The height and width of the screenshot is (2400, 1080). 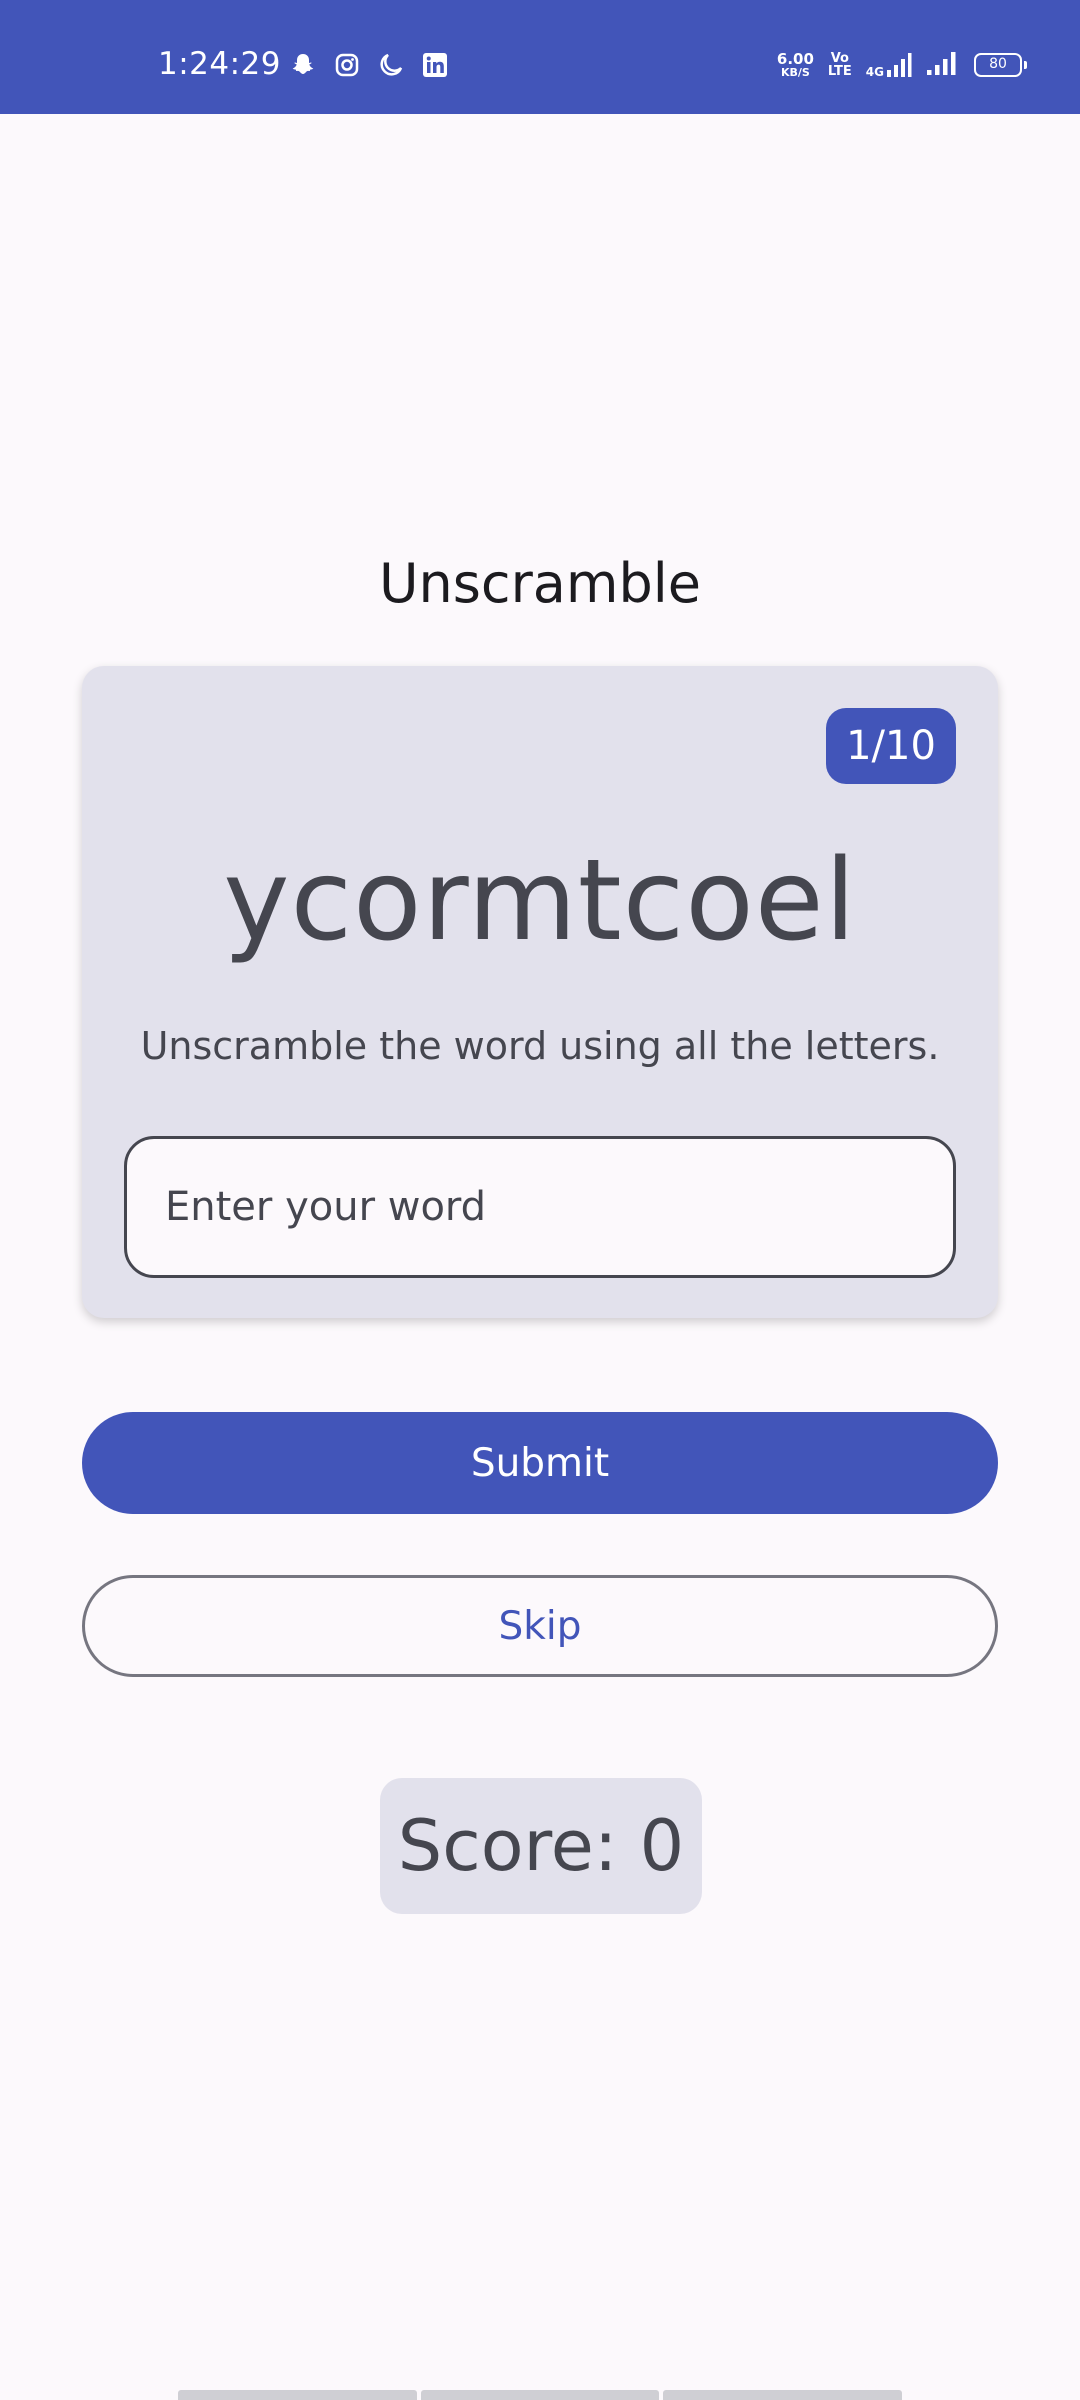 What do you see at coordinates (347, 65) in the screenshot?
I see `instagram-icon` at bounding box center [347, 65].